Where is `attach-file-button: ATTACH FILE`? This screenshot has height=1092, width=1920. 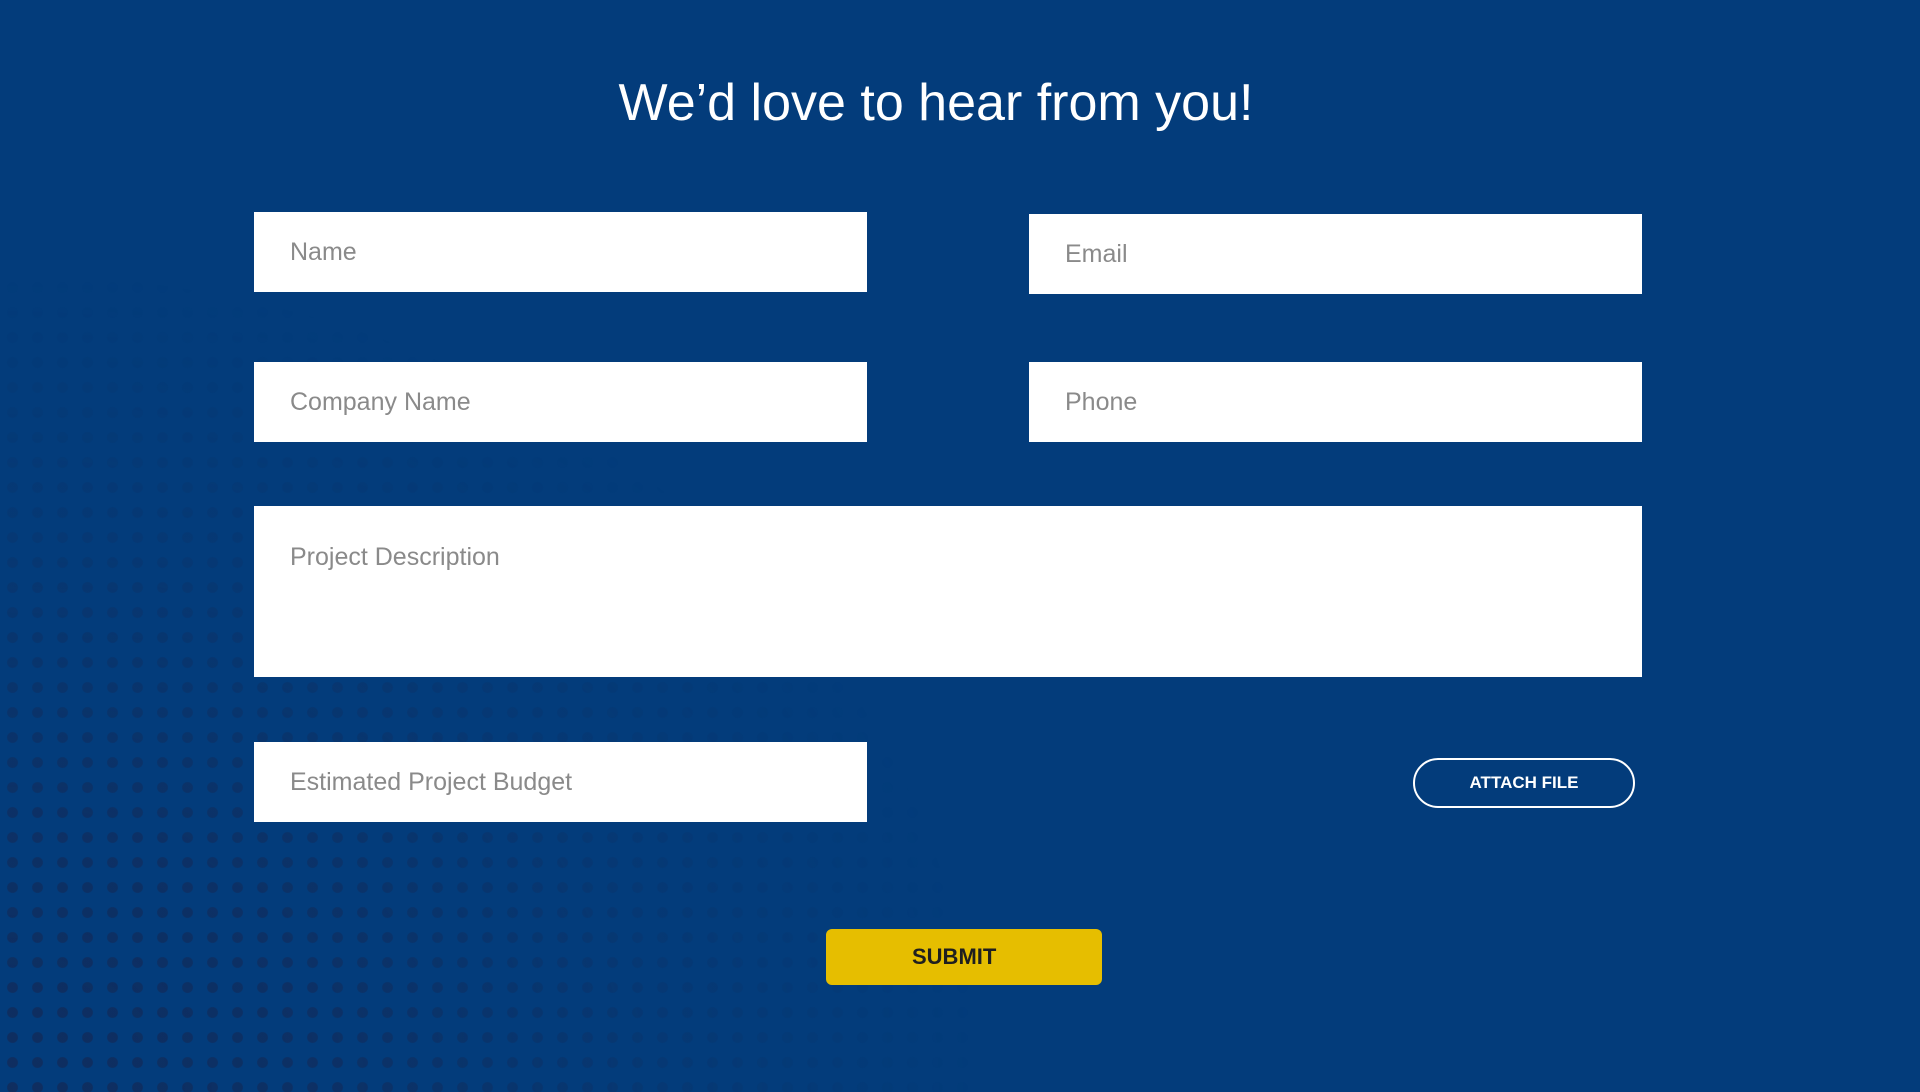 attach-file-button: ATTACH FILE is located at coordinates (1524, 783).